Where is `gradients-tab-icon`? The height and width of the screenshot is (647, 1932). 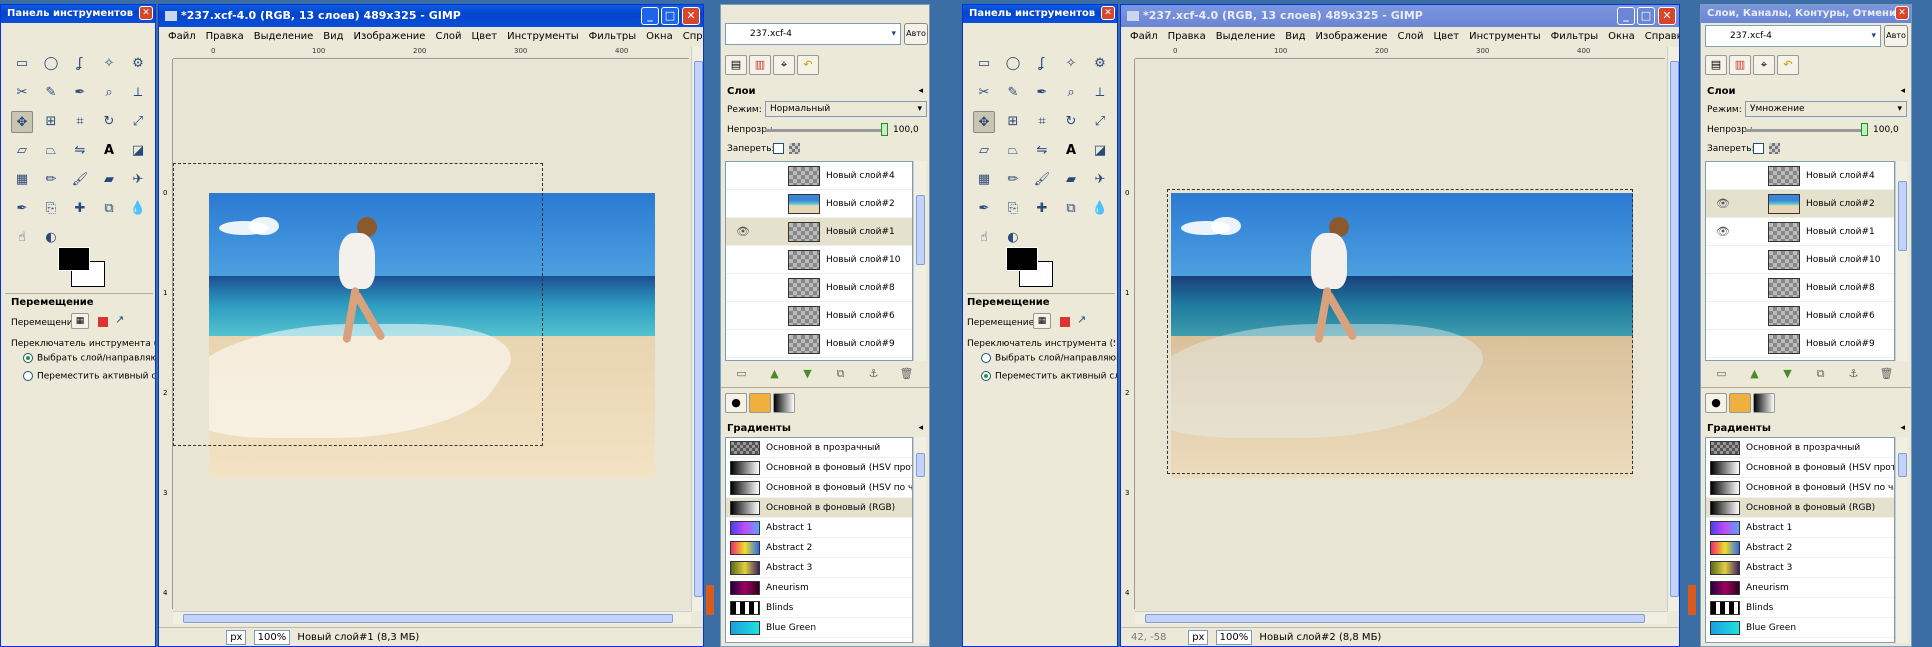
gradients-tab-icon is located at coordinates (1764, 403).